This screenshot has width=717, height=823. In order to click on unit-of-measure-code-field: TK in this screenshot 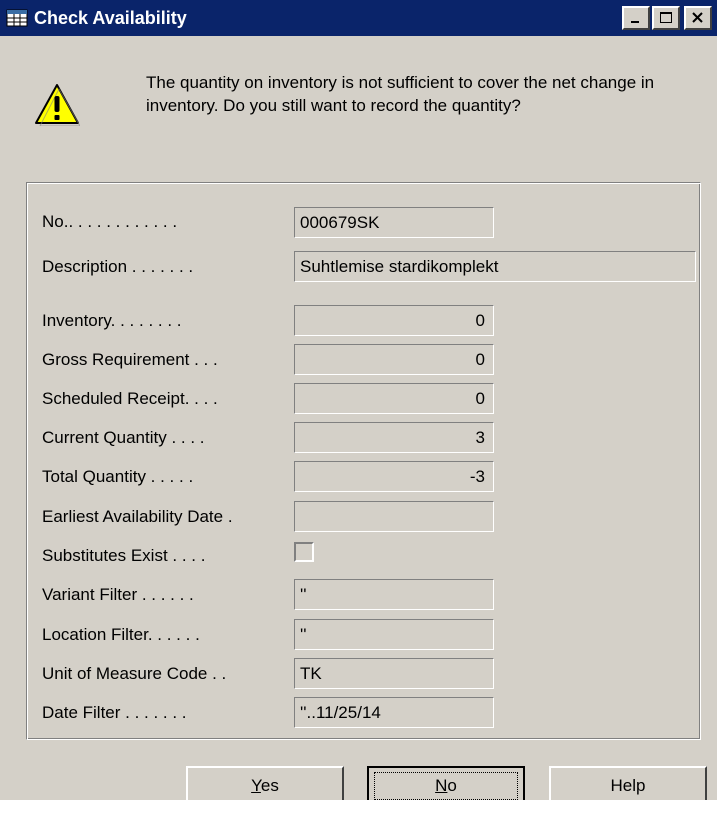, I will do `click(394, 673)`.